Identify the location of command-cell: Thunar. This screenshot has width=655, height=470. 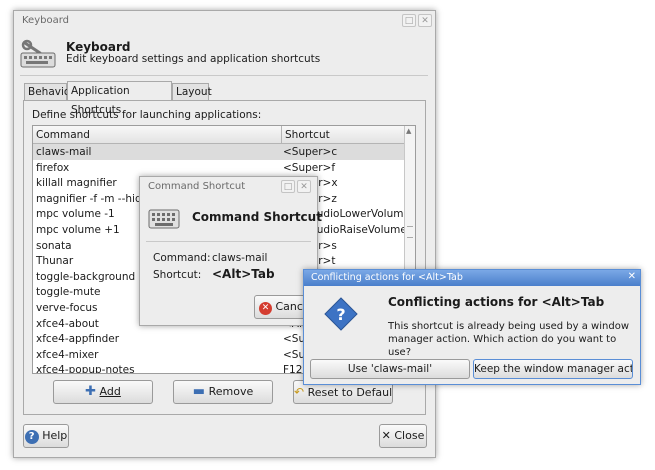
(55, 261).